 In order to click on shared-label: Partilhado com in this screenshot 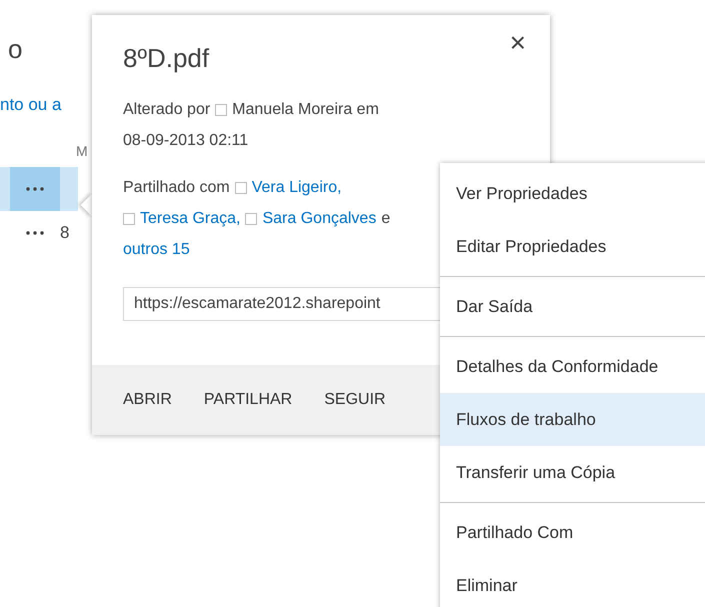, I will do `click(176, 188)`.